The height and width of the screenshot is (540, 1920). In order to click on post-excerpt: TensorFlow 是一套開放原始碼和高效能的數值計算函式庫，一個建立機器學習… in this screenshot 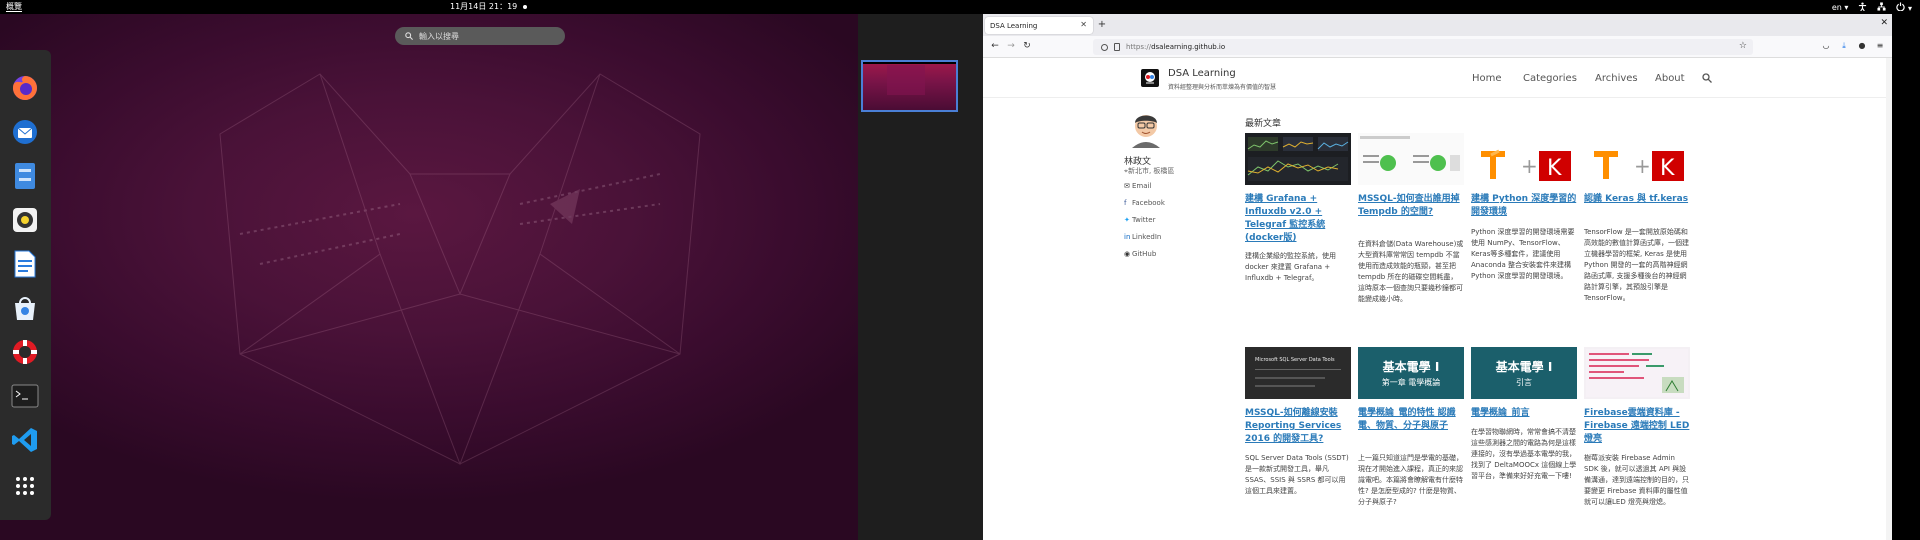, I will do `click(1636, 265)`.